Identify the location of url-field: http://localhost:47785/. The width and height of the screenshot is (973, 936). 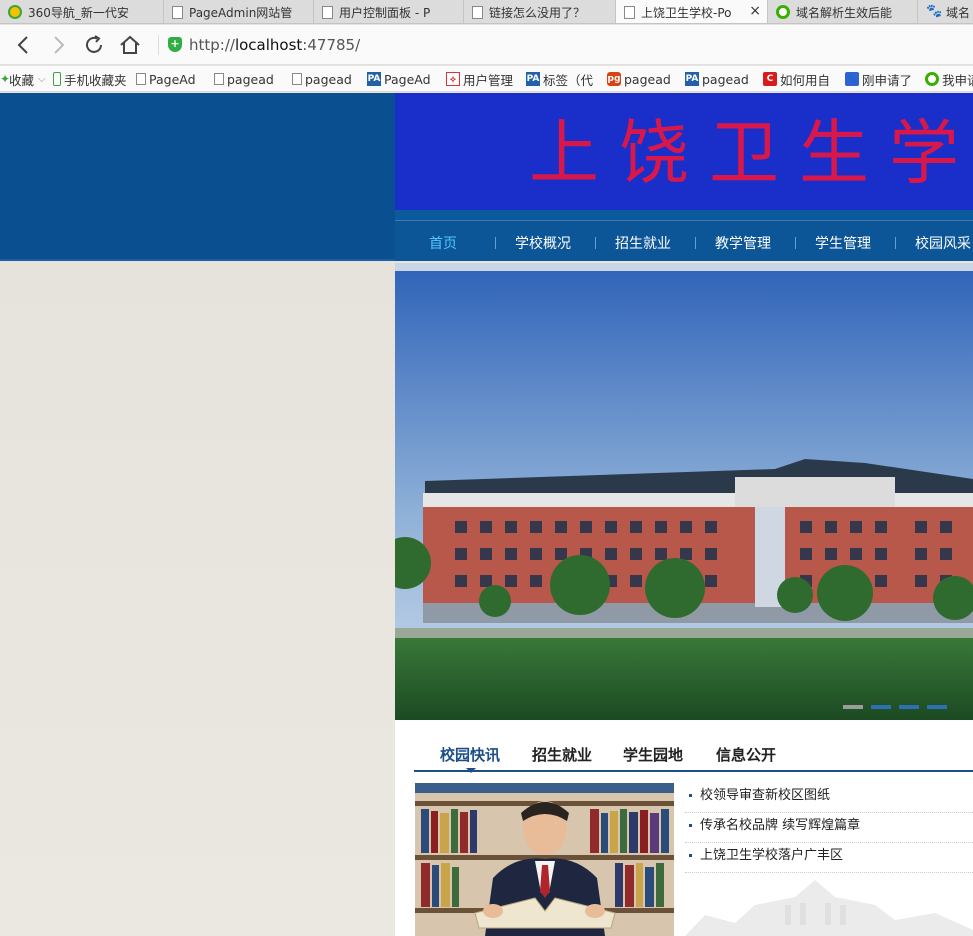
(274, 45).